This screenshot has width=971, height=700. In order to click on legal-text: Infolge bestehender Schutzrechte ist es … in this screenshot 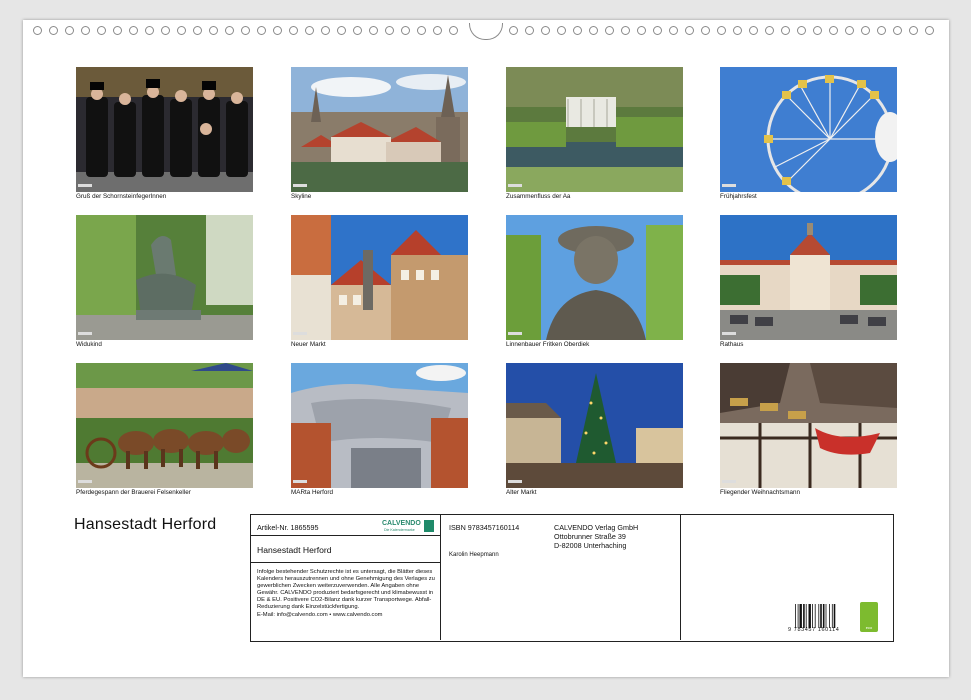, I will do `click(346, 589)`.